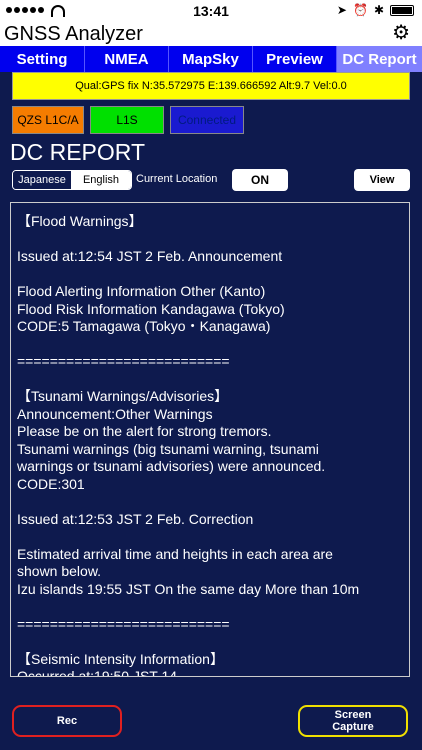 This screenshot has height=750, width=422. Describe the element at coordinates (78, 152) in the screenshot. I see `page-title: DC REPORT` at that location.